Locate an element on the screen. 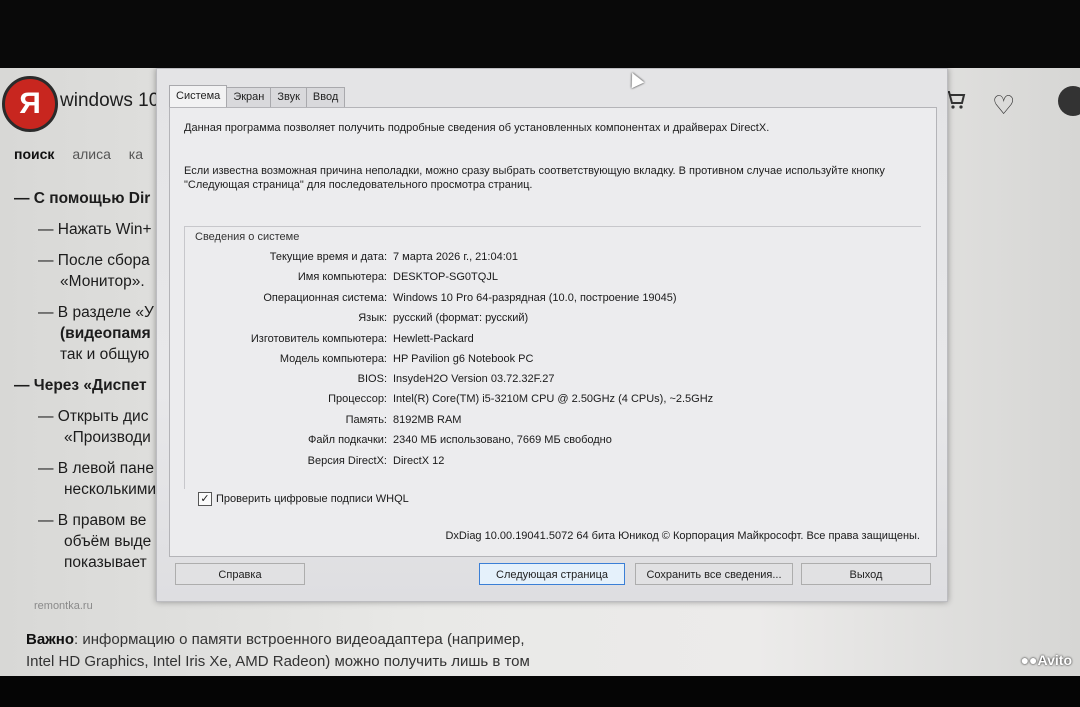  info-row-language: Язык: русский (формат: русский) is located at coordinates (553, 321).